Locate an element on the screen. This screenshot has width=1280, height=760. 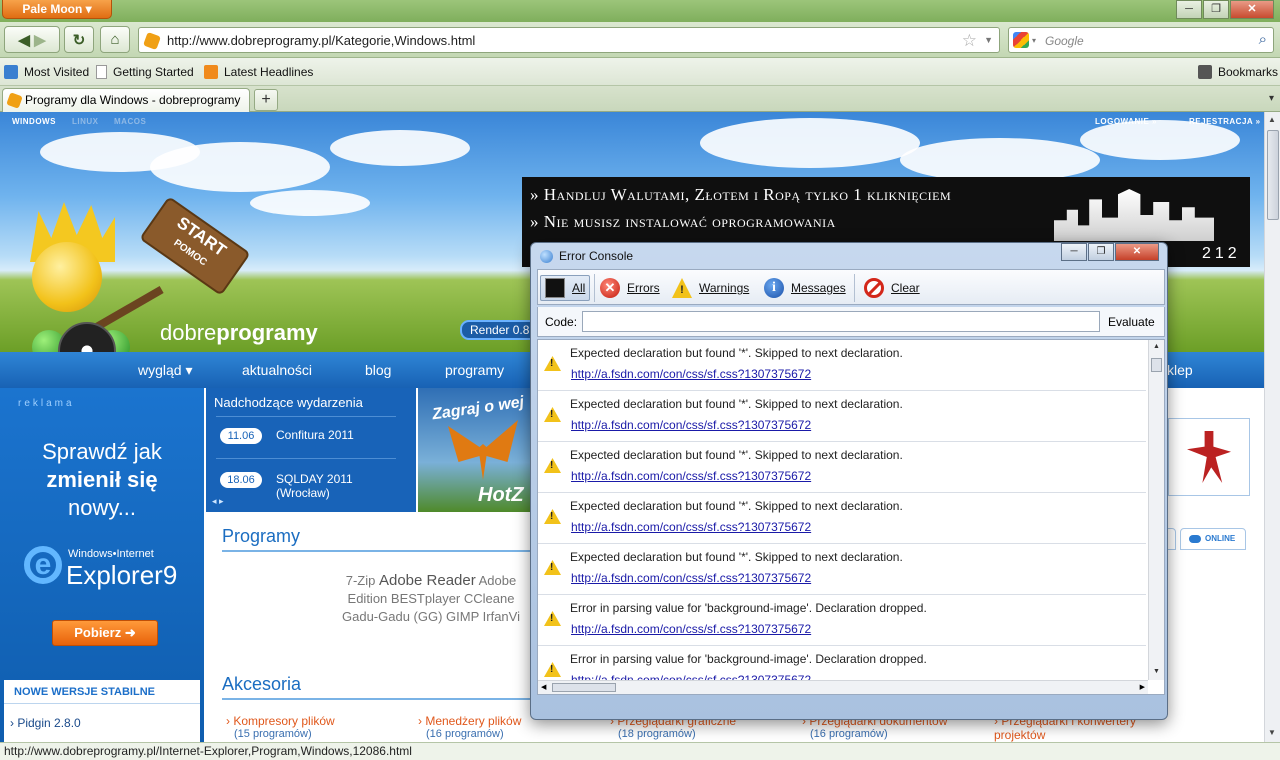
nav-macos: MACOS is located at coordinates (130, 121).